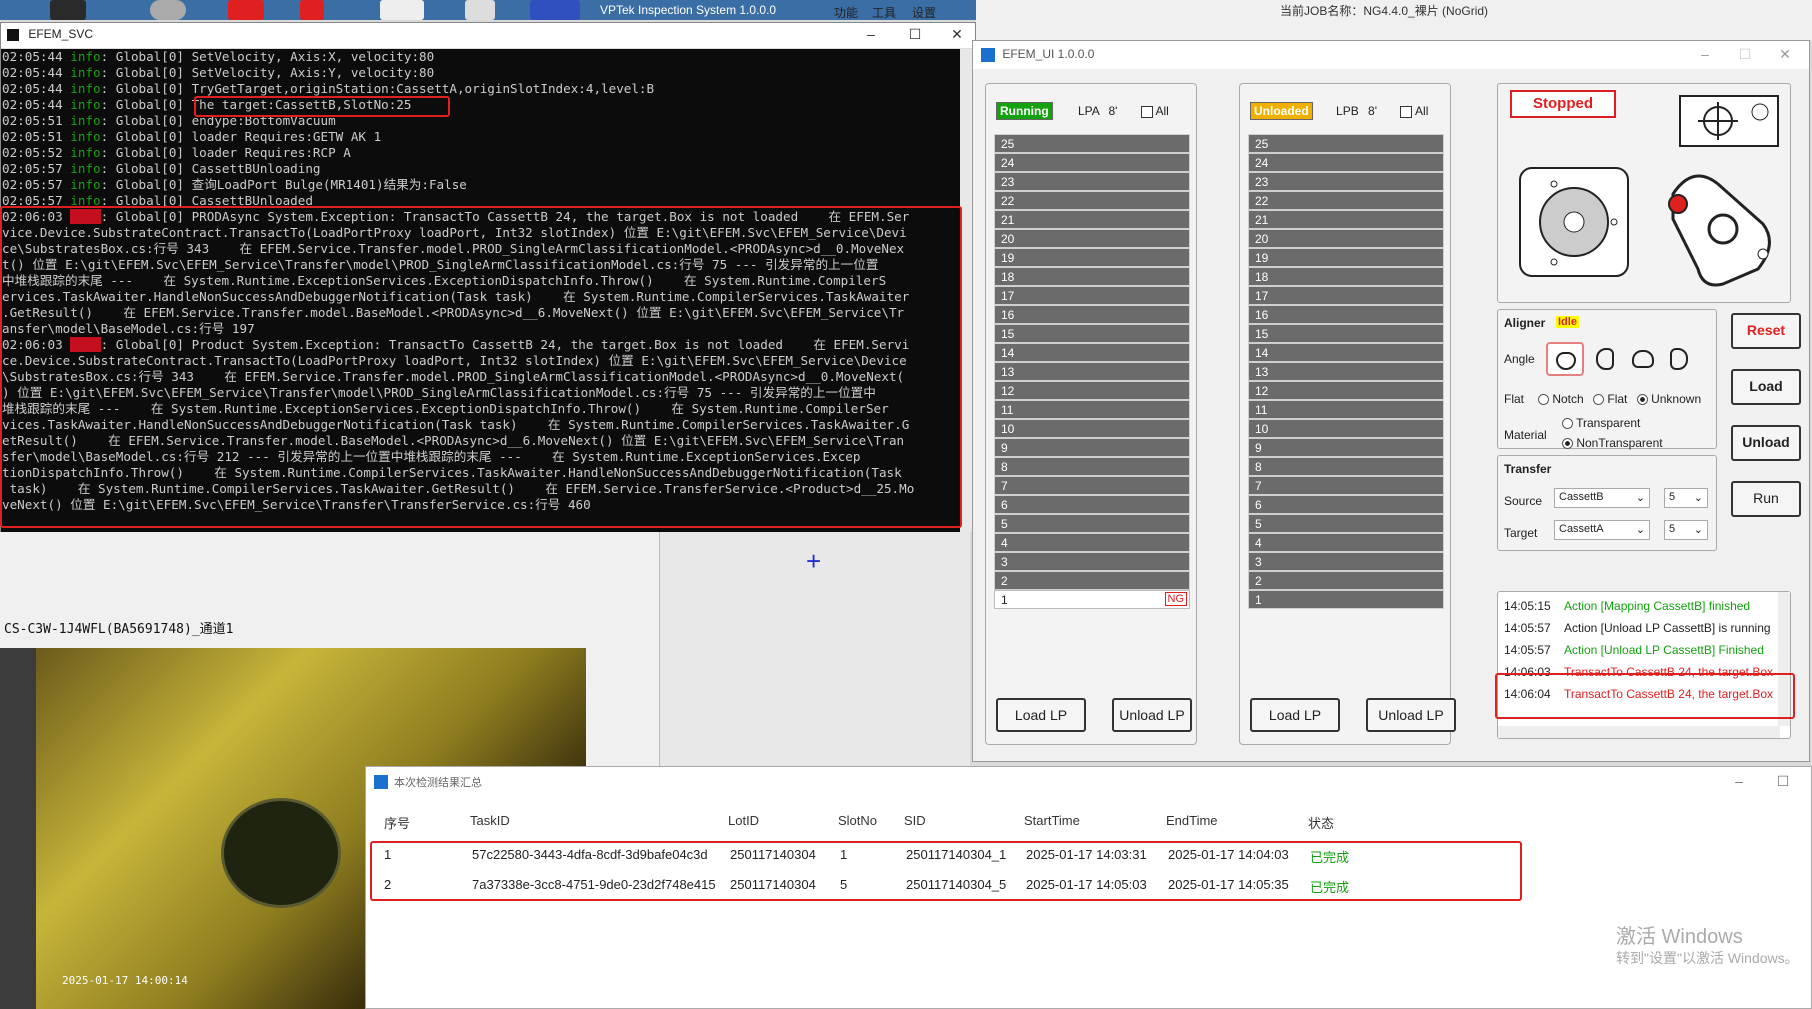  What do you see at coordinates (1092, 295) in the screenshot?
I see `lpa-slot: 17` at bounding box center [1092, 295].